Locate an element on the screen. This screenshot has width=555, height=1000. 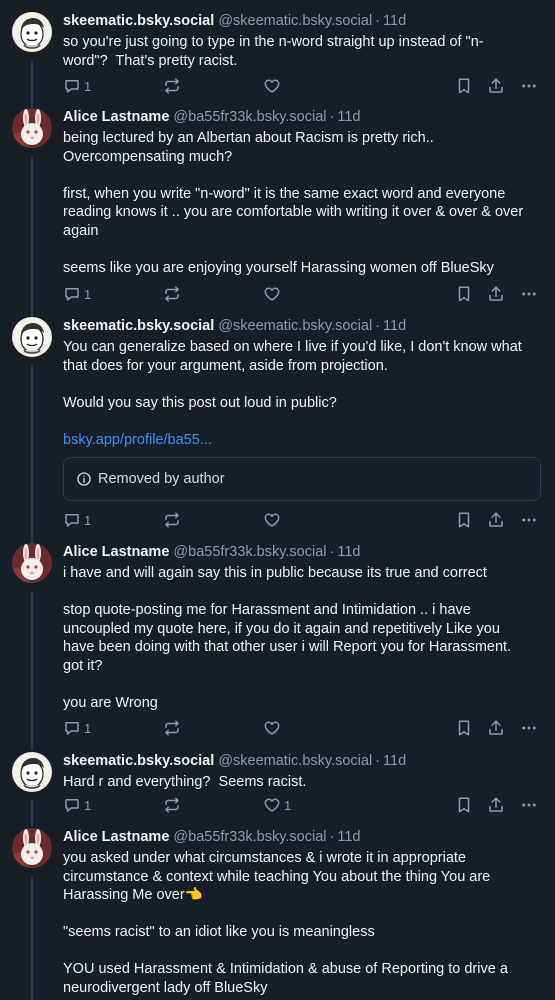
reply-bubble-icon is located at coordinates (72, 520).